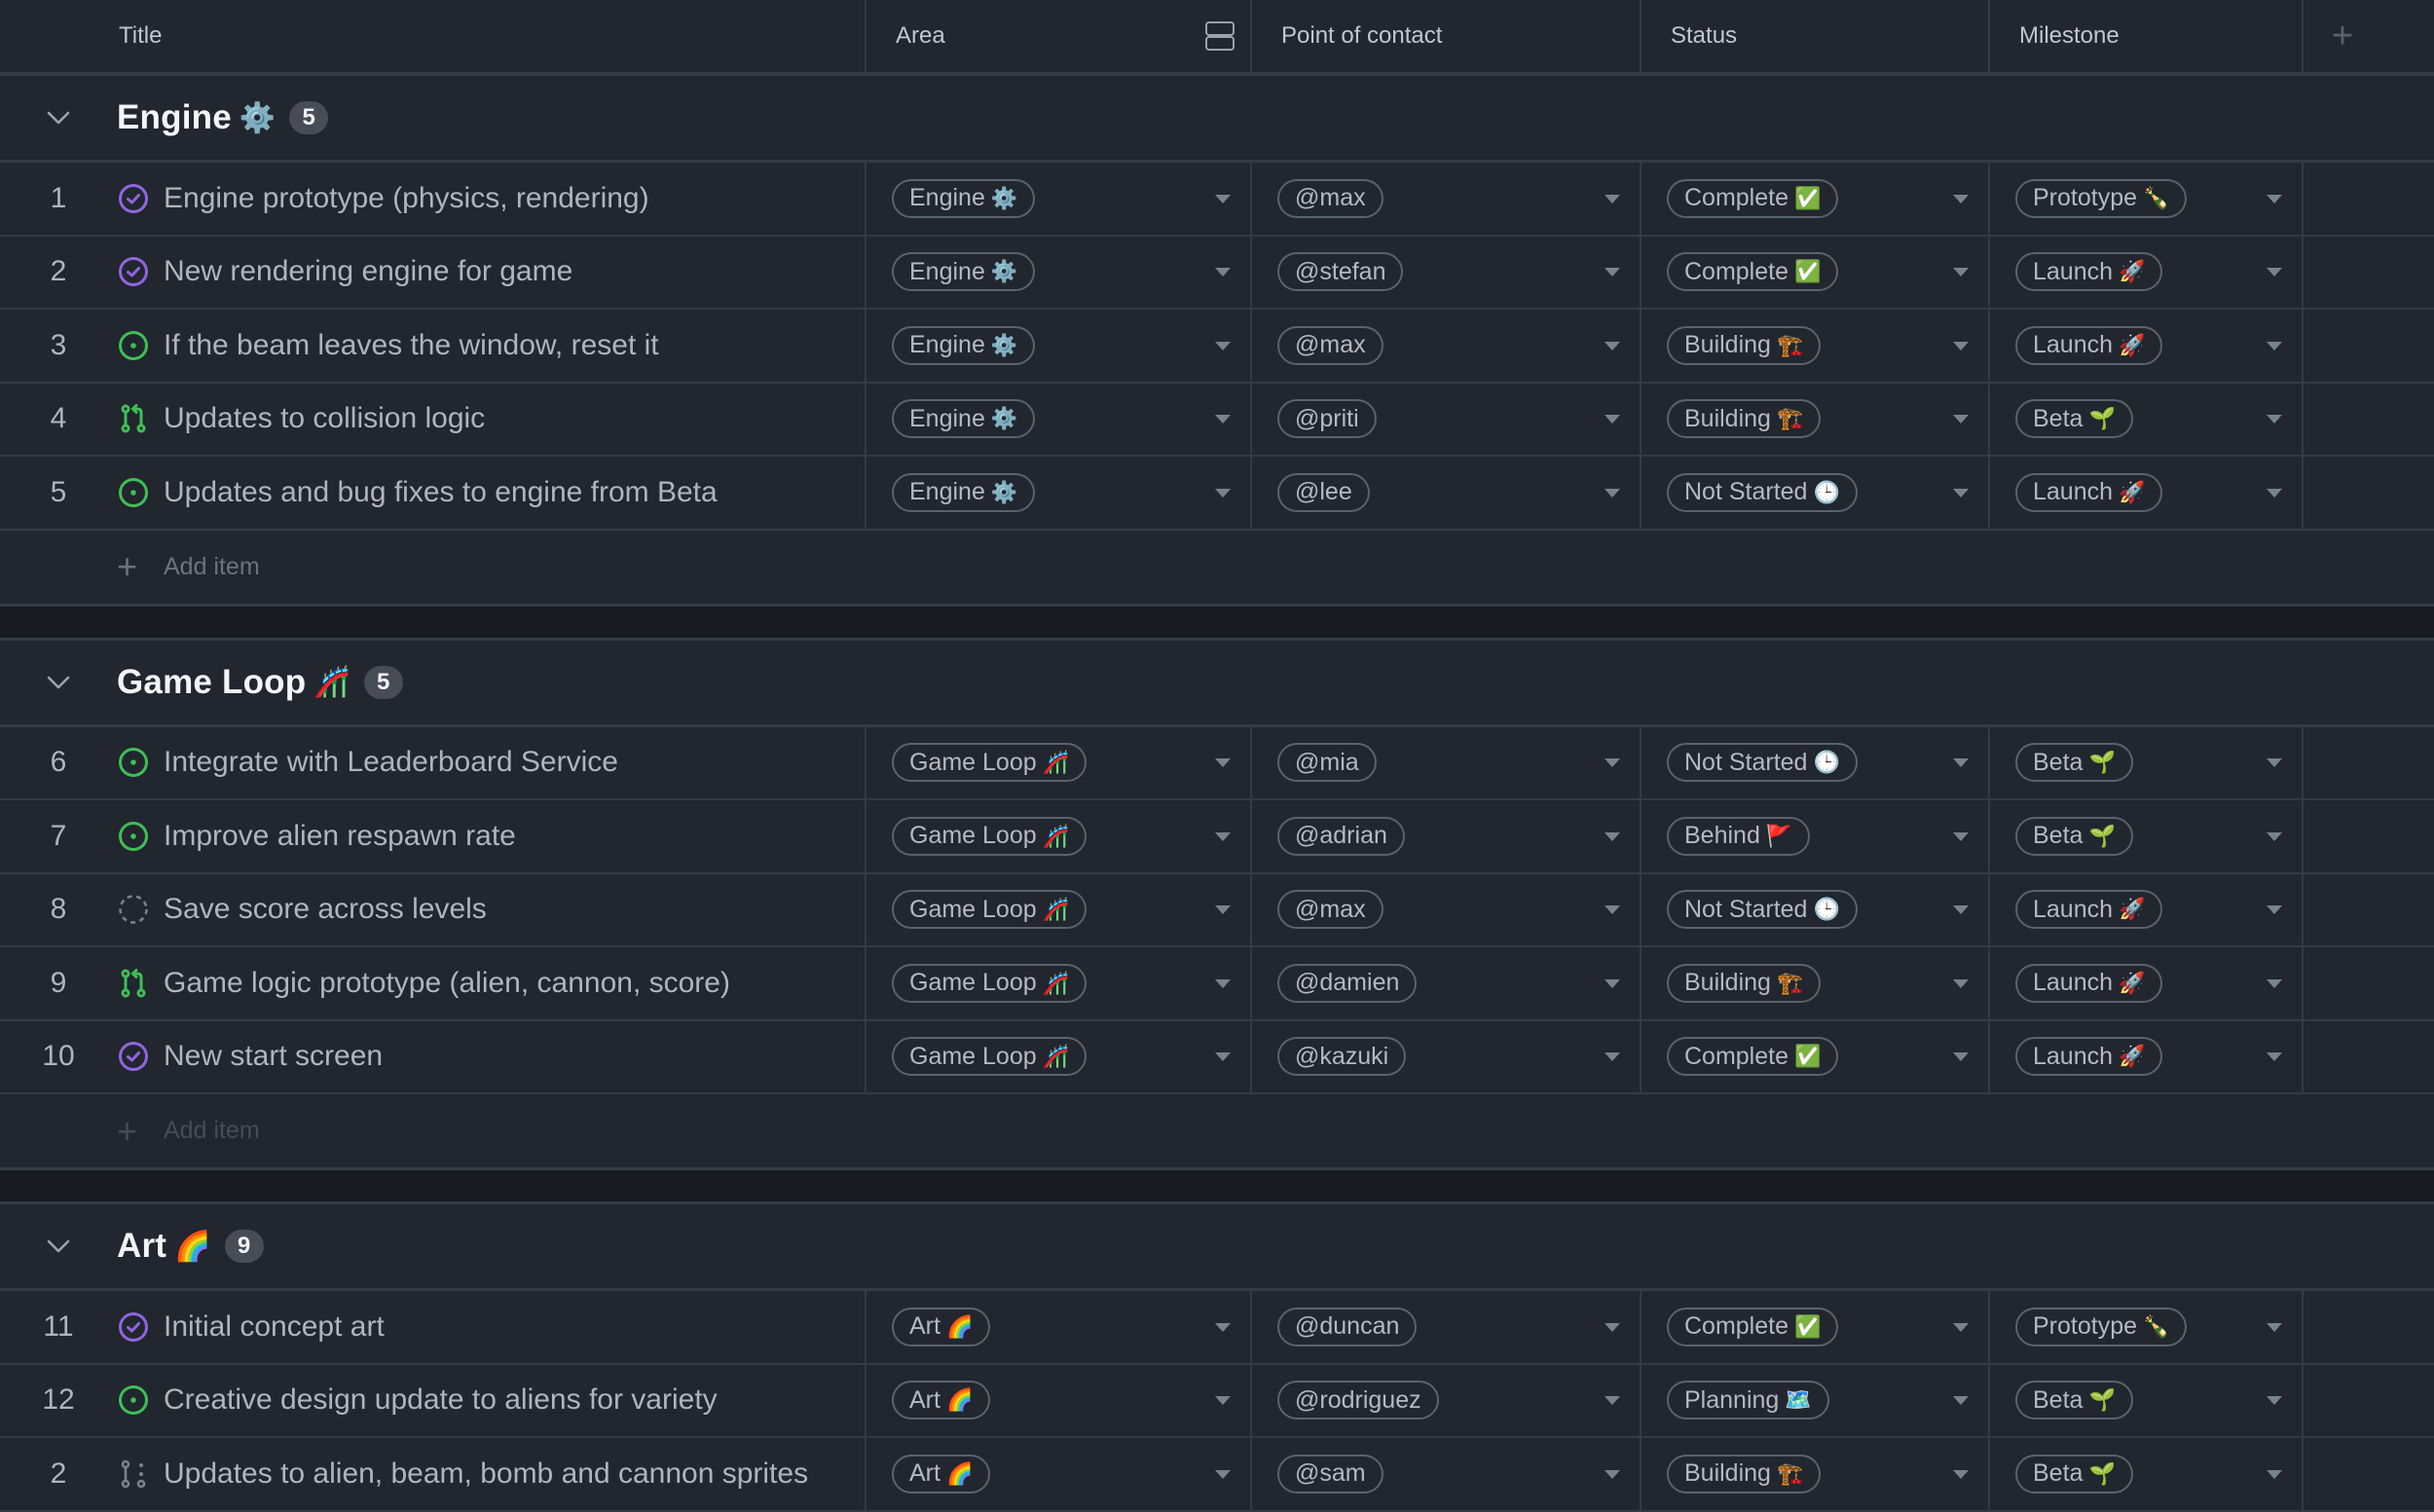  Describe the element at coordinates (432, 36) in the screenshot. I see `column-header-title: Title` at that location.